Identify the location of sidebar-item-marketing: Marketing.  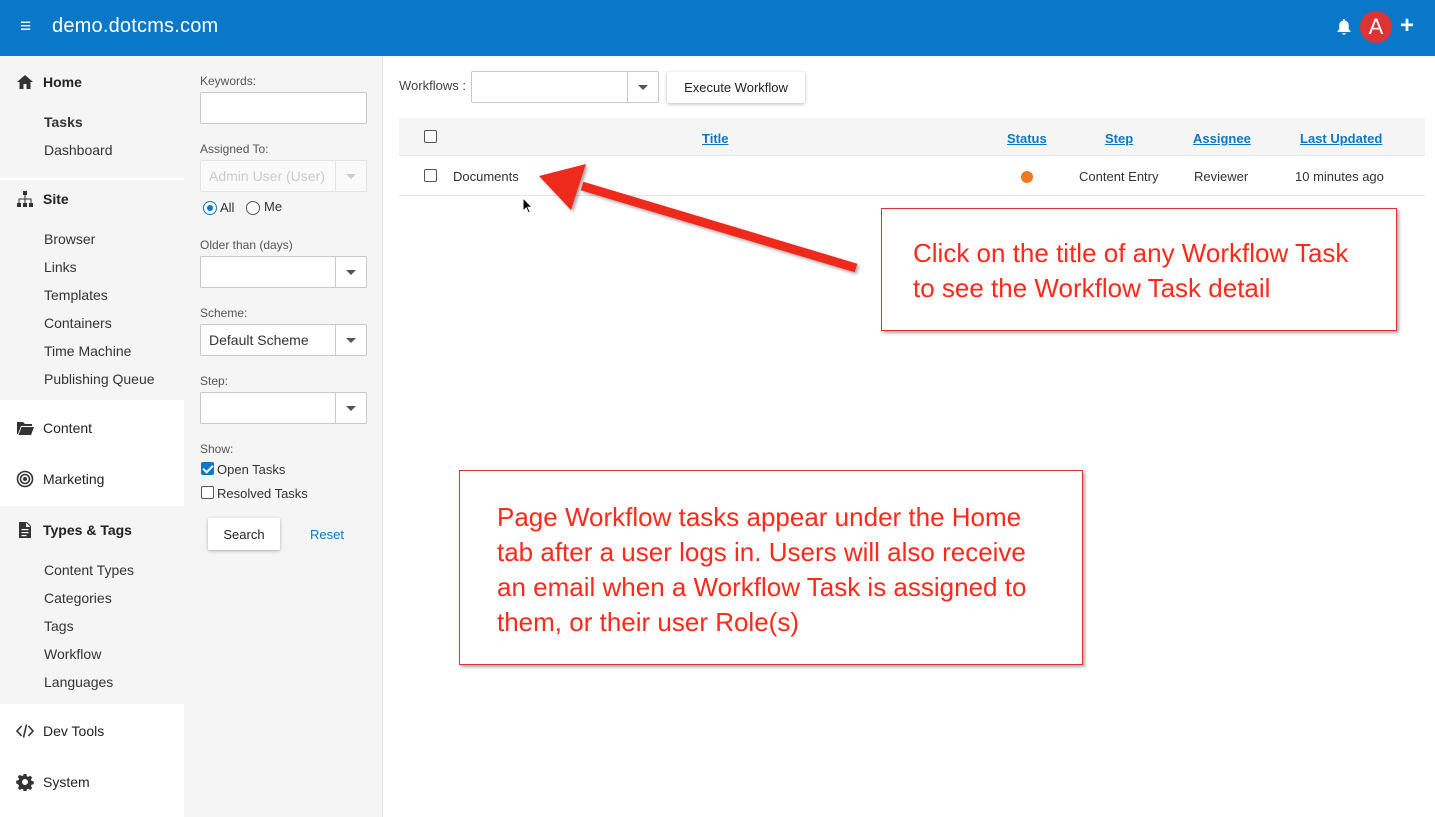
(60, 479).